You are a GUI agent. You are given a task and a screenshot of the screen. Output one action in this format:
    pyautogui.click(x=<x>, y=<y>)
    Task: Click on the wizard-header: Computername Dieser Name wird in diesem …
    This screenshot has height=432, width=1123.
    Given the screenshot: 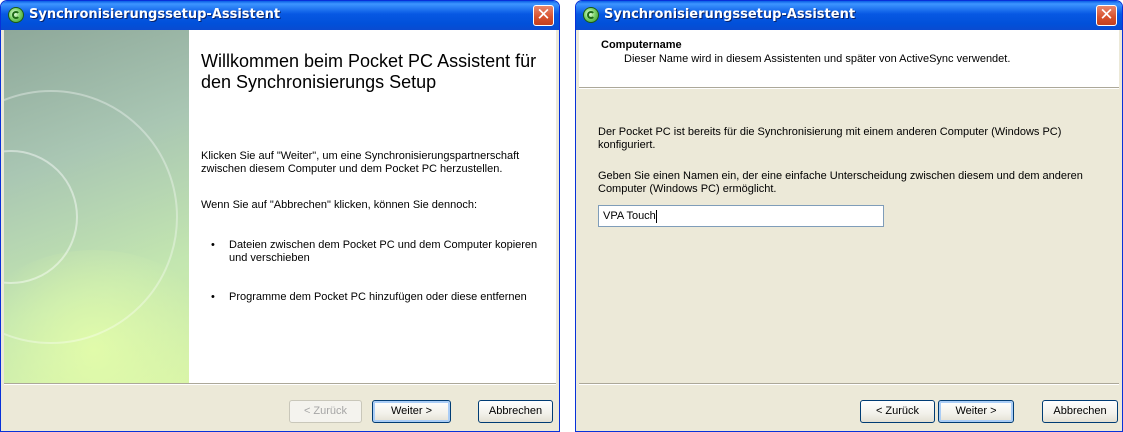 What is the action you would take?
    pyautogui.click(x=849, y=58)
    